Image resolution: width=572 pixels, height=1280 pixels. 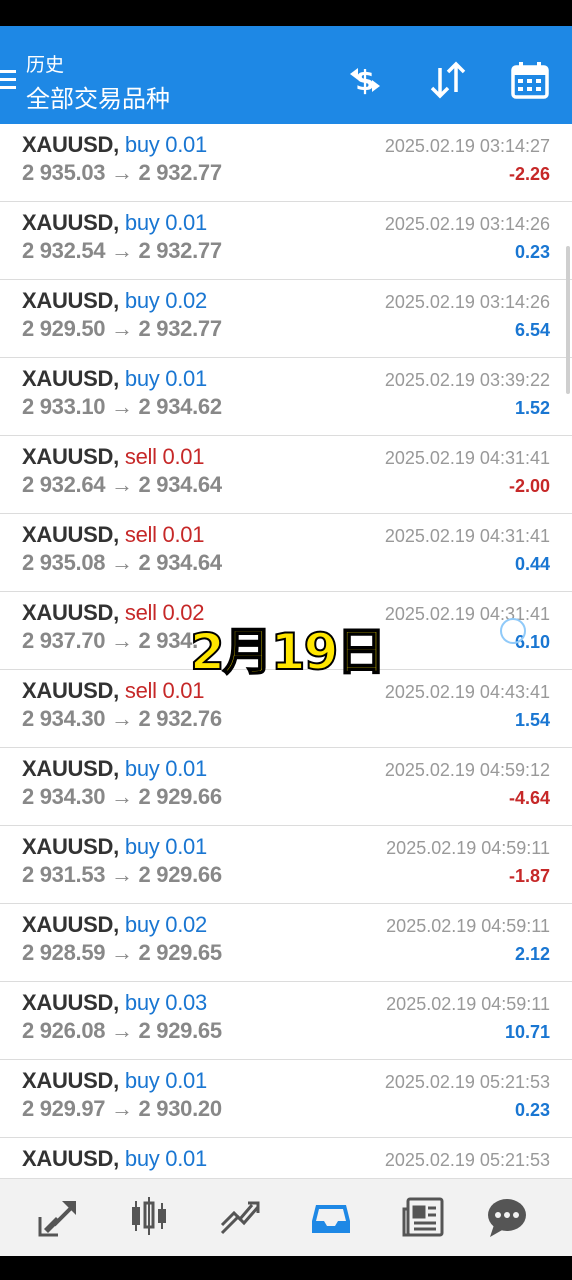 I want to click on trade-prices: 2 928.59 → 2 929.65, so click(x=122, y=952).